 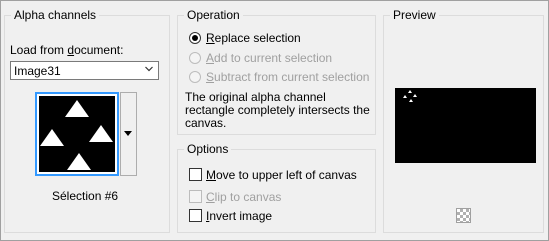 What do you see at coordinates (84, 70) in the screenshot?
I see `document-select: Image31` at bounding box center [84, 70].